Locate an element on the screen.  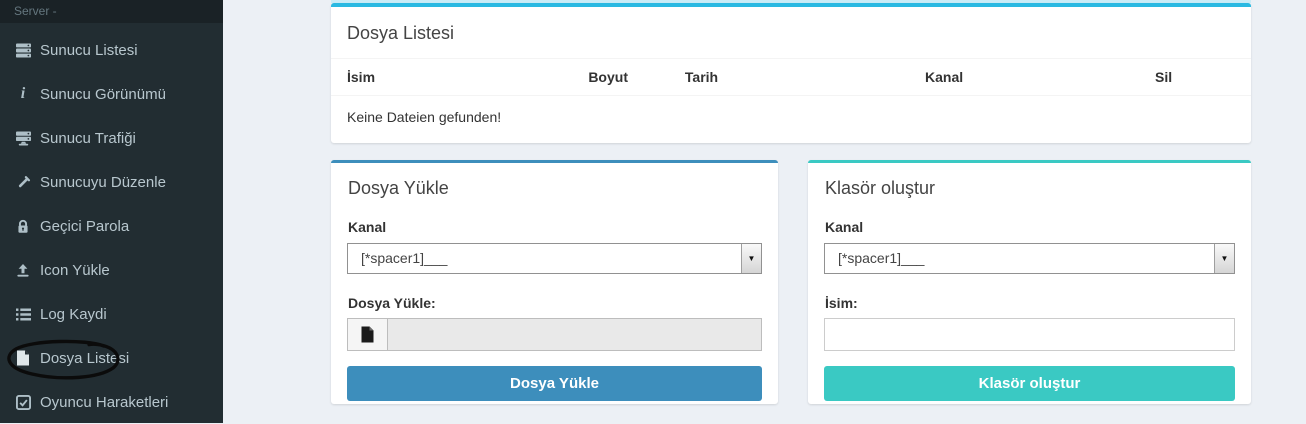
sidebar-item-label: Log Kaydi is located at coordinates (73, 314).